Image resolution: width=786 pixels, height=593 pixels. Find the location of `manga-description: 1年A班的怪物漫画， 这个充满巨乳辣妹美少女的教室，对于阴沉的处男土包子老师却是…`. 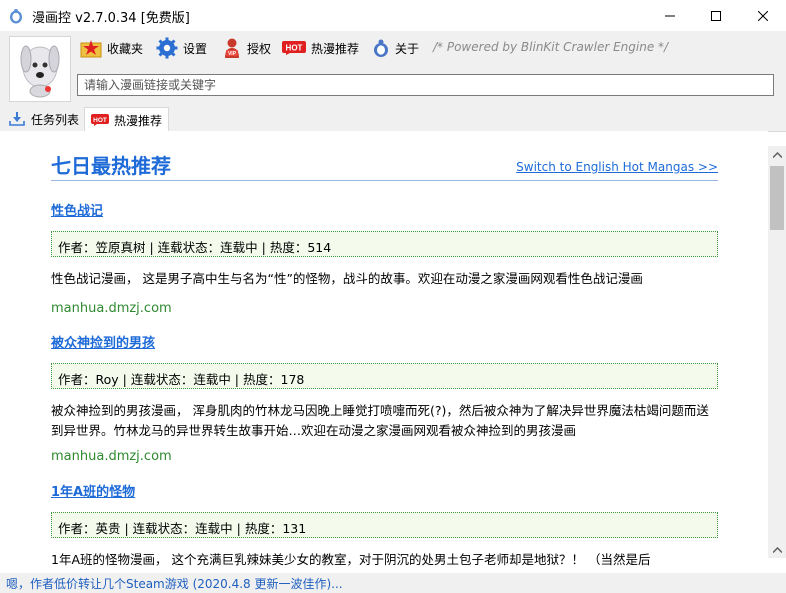

manga-description: 1年A班的怪物漫画， 这个充满巨乳辣妹美少女的教室，对于阴沉的处男土包子老师却是… is located at coordinates (351, 559).